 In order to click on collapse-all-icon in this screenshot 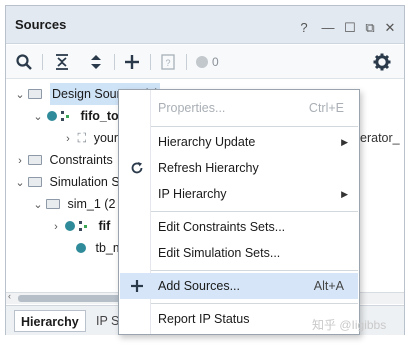, I will do `click(62, 62)`.